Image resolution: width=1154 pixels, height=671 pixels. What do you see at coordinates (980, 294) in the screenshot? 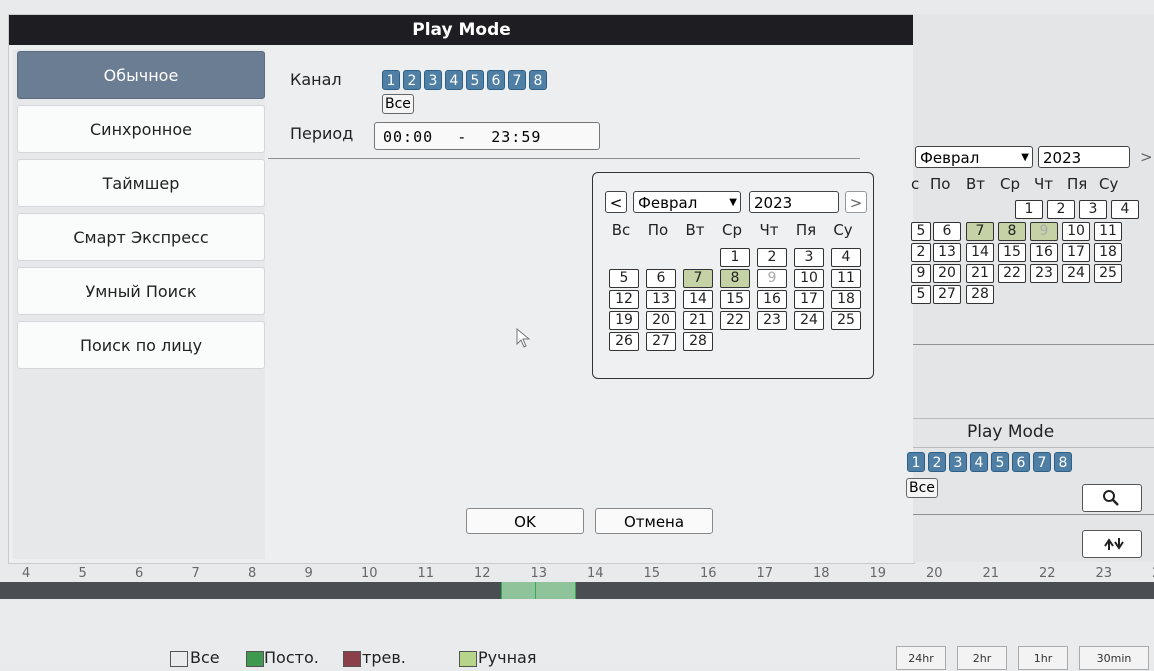
I see `bg-calendar-day: 28` at bounding box center [980, 294].